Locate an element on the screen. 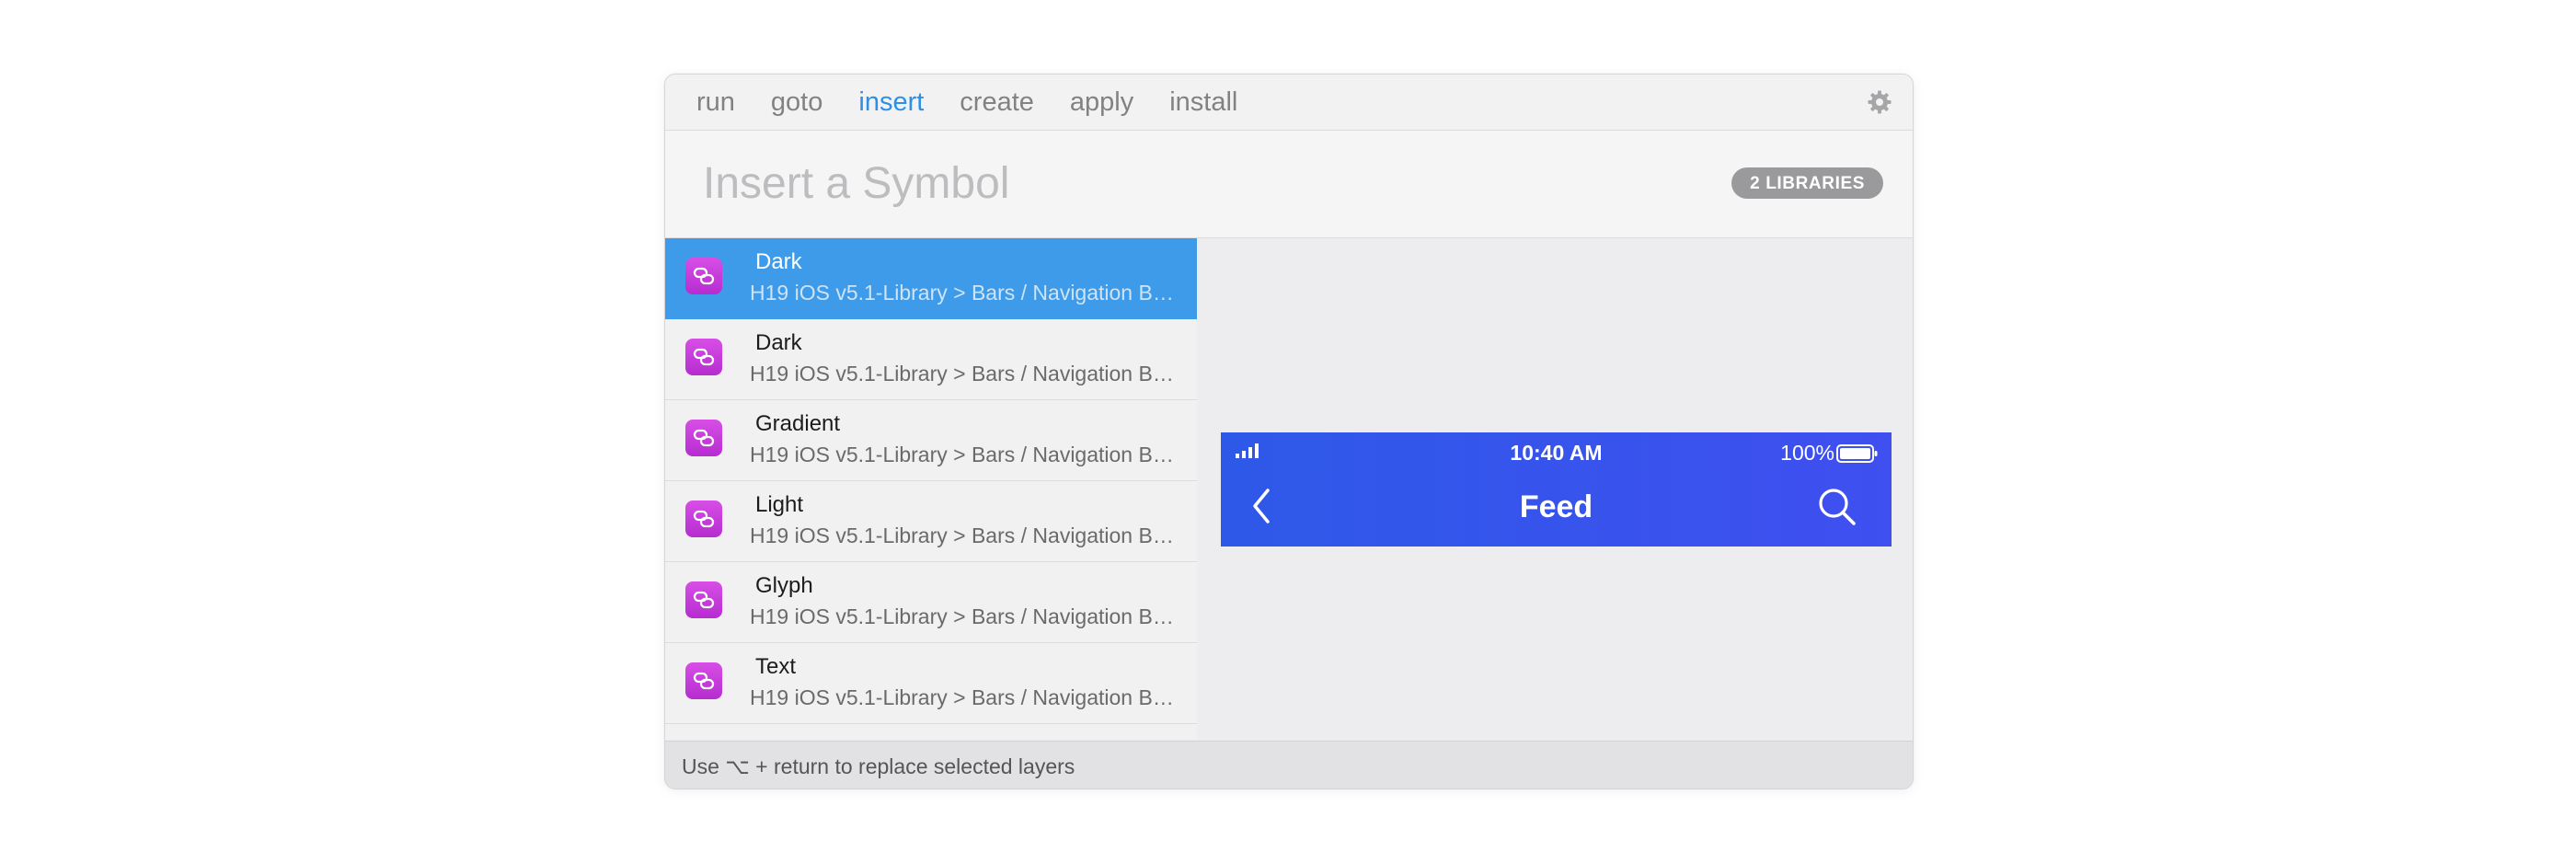 This screenshot has width=2576, height=863. symbol-preview: 10:40 AM 100% Feed is located at coordinates (1556, 490).